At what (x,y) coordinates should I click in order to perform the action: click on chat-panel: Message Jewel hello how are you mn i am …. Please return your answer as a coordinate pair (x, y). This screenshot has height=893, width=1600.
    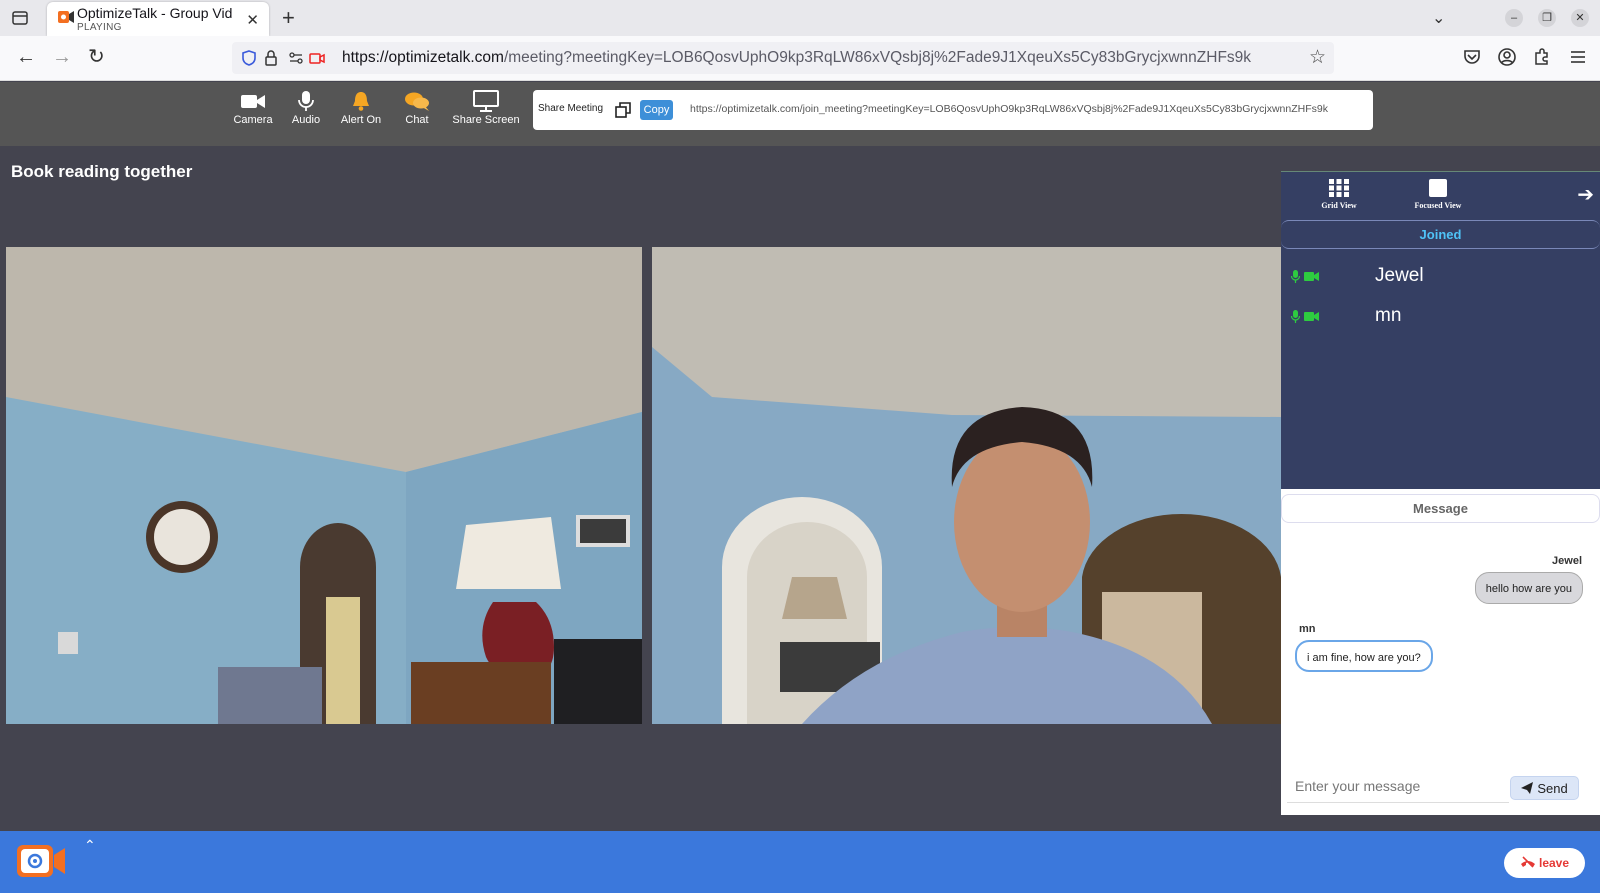
    Looking at the image, I should click on (1440, 652).